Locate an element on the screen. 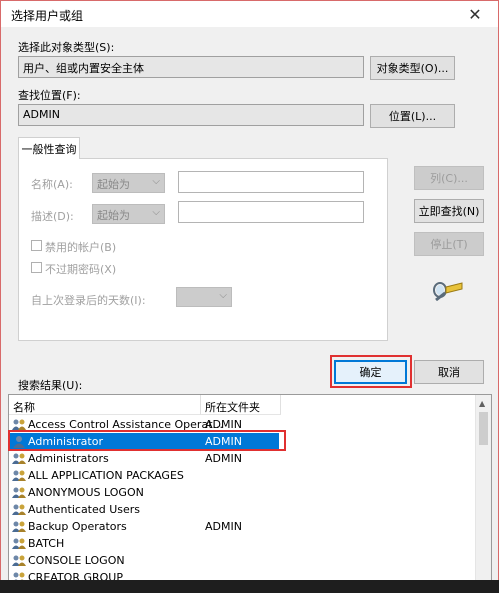 Image resolution: width=499 pixels, height=593 pixels. description-match-select: 起始为 ⌵ is located at coordinates (128, 214).